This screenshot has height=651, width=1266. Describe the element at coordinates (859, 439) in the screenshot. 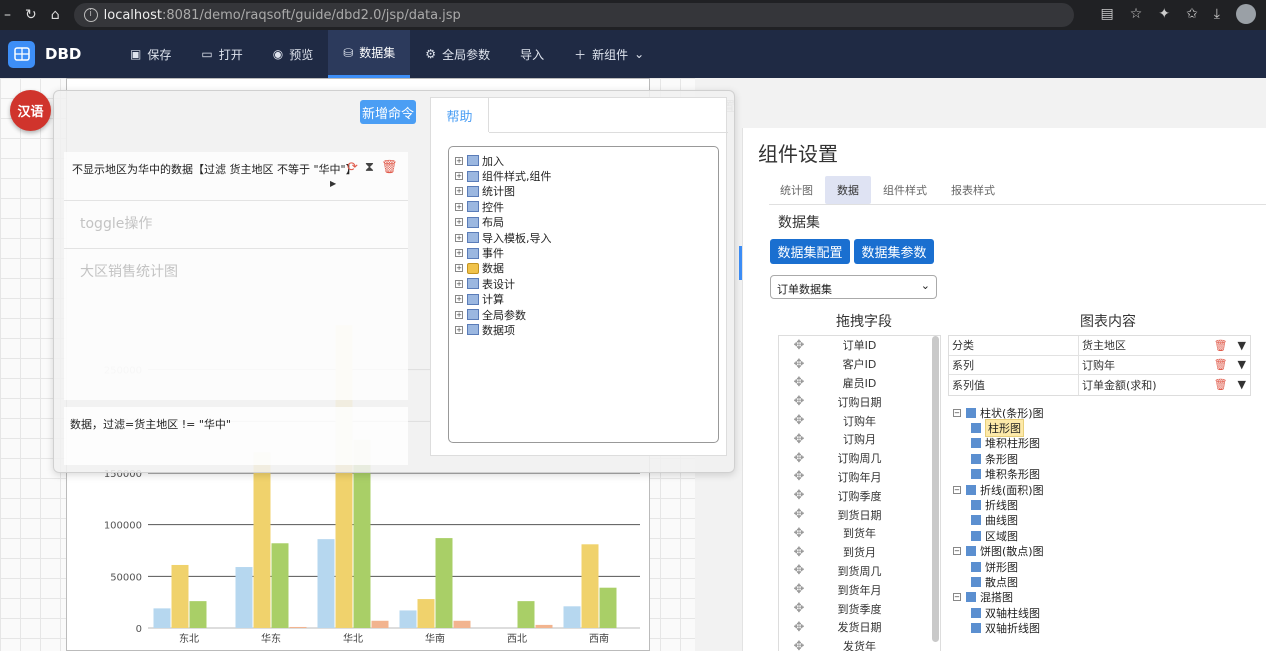

I see `field-item: ✥ 订购月` at that location.